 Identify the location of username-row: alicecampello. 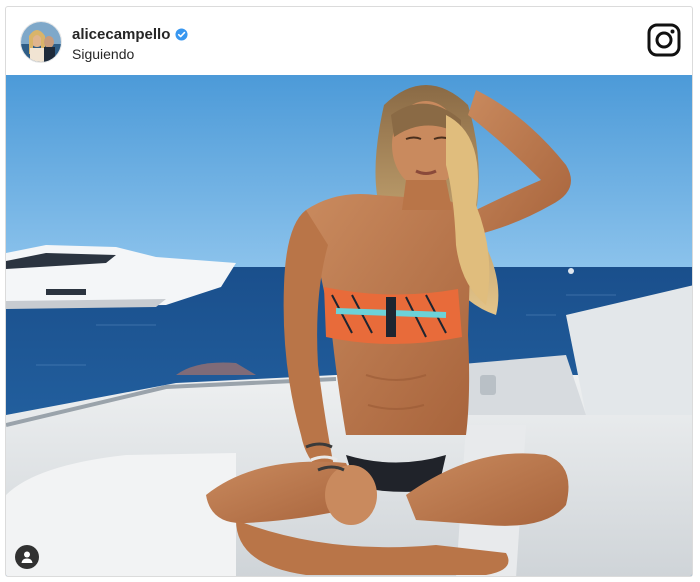
(130, 34).